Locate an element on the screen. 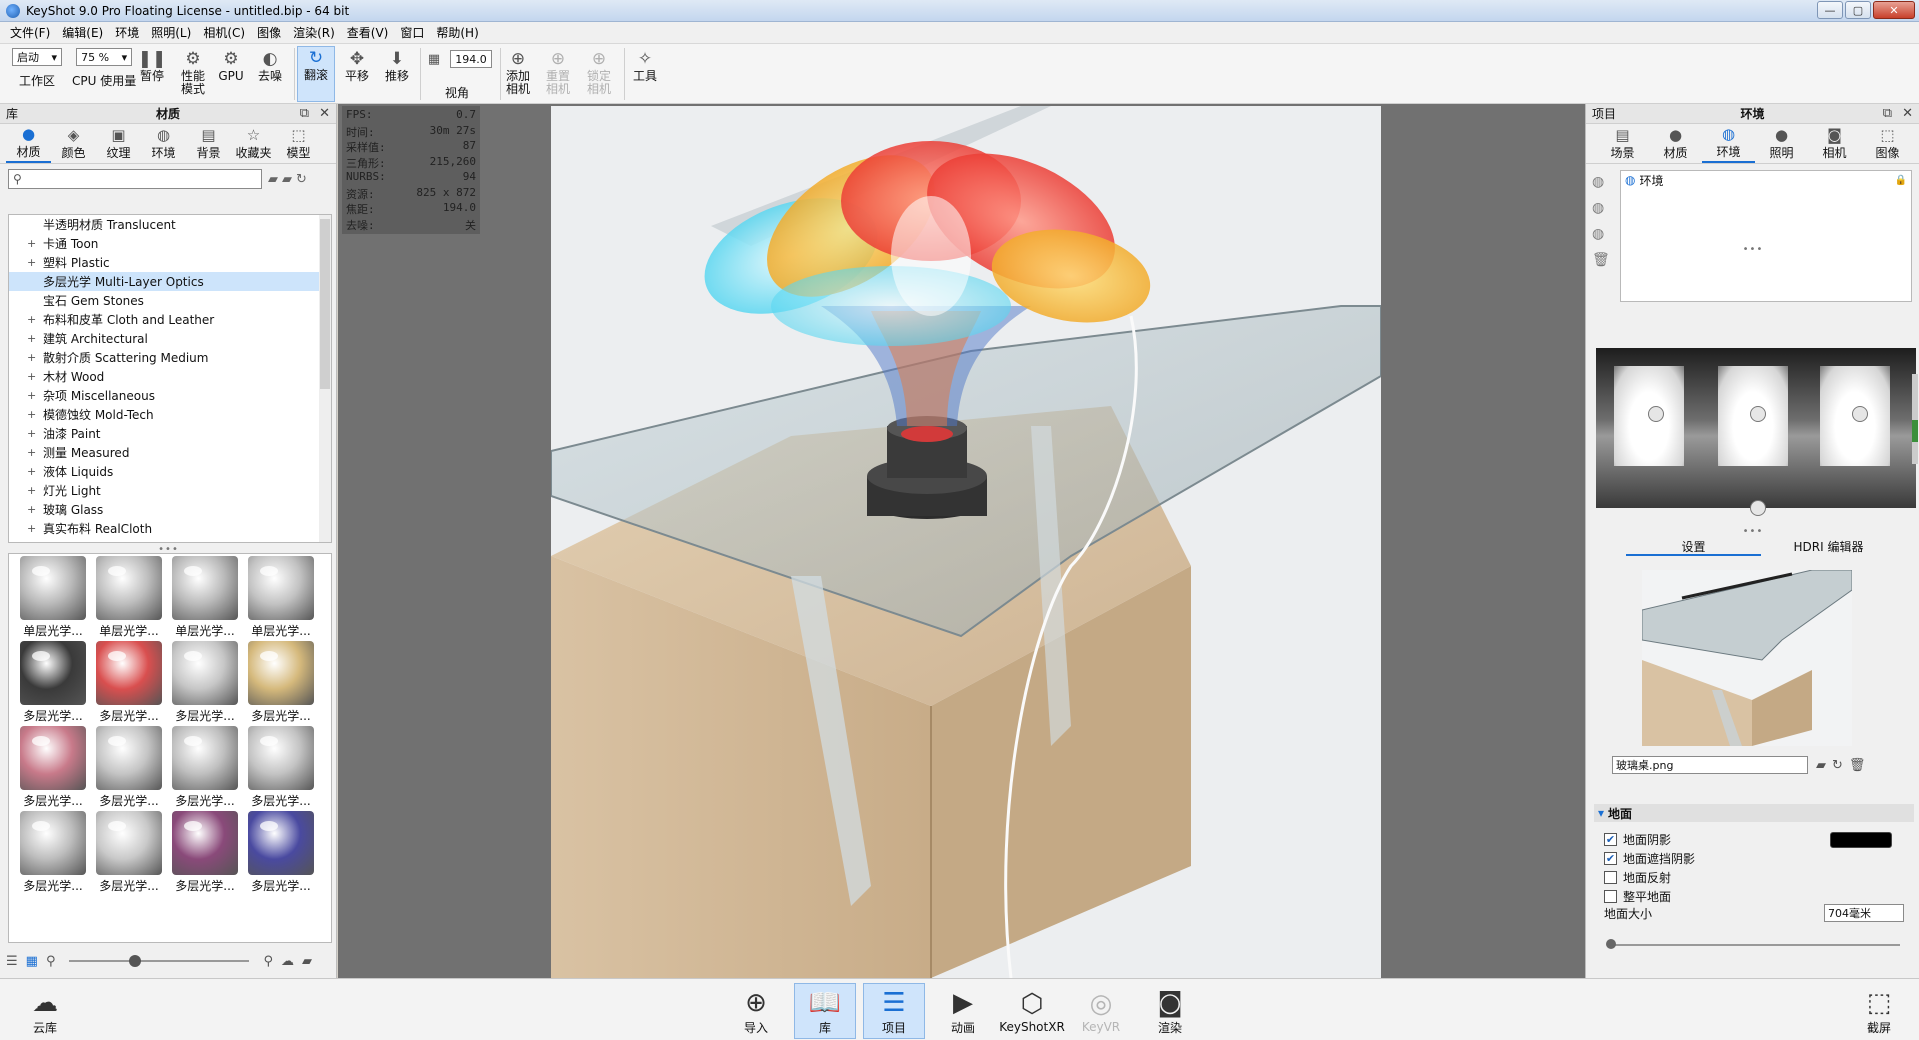 Image resolution: width=1919 pixels, height=1040 pixels. add-camera-button: ⊕ 添加 相机 is located at coordinates (518, 72).